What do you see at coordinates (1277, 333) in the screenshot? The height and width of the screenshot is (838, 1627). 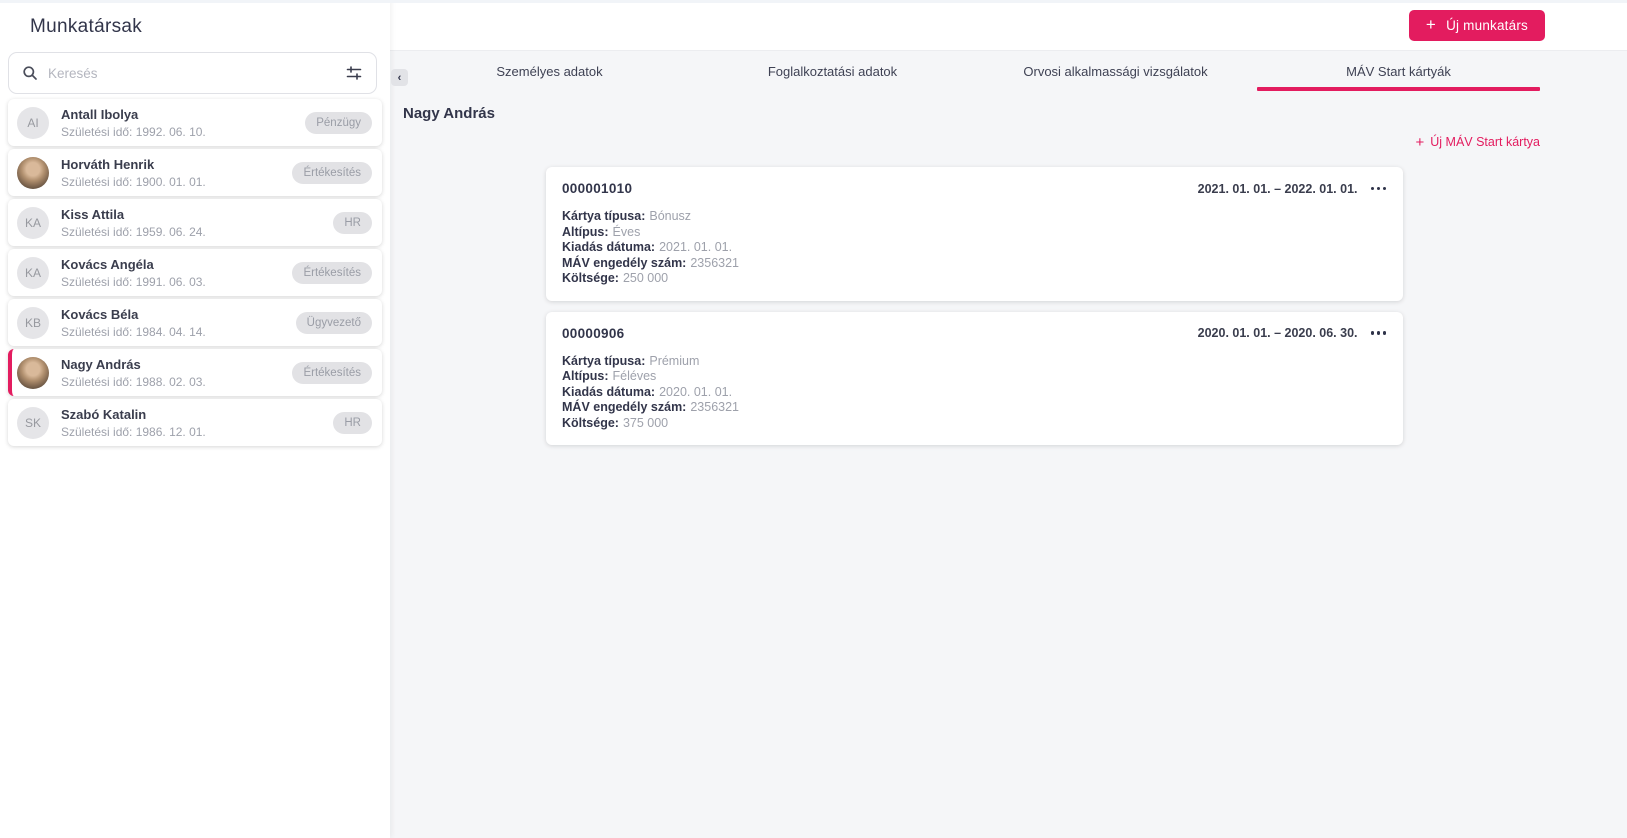 I see `card-validity-dates: 2020. 01. 01. – 2020. 06. 30.` at bounding box center [1277, 333].